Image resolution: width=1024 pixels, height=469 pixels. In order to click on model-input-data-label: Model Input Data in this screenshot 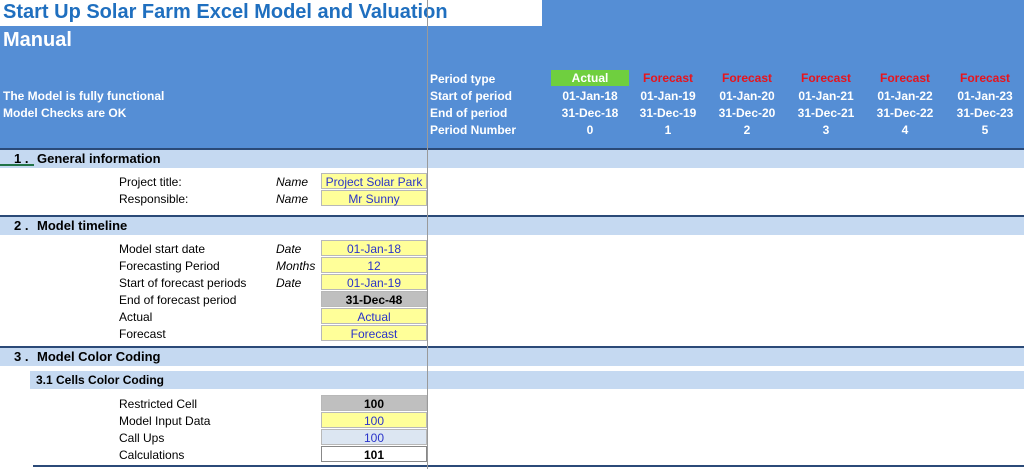, I will do `click(165, 421)`.